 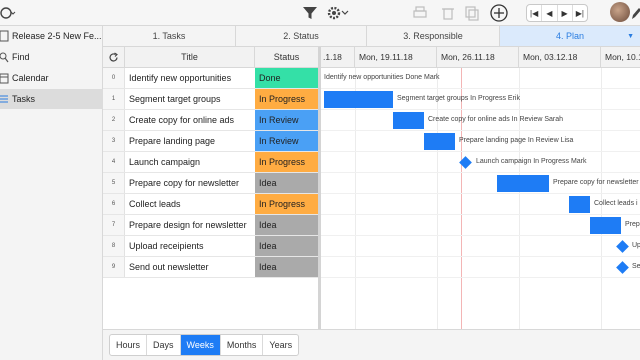 I want to click on gantt-bar-label: Collect leads i, so click(x=616, y=203).